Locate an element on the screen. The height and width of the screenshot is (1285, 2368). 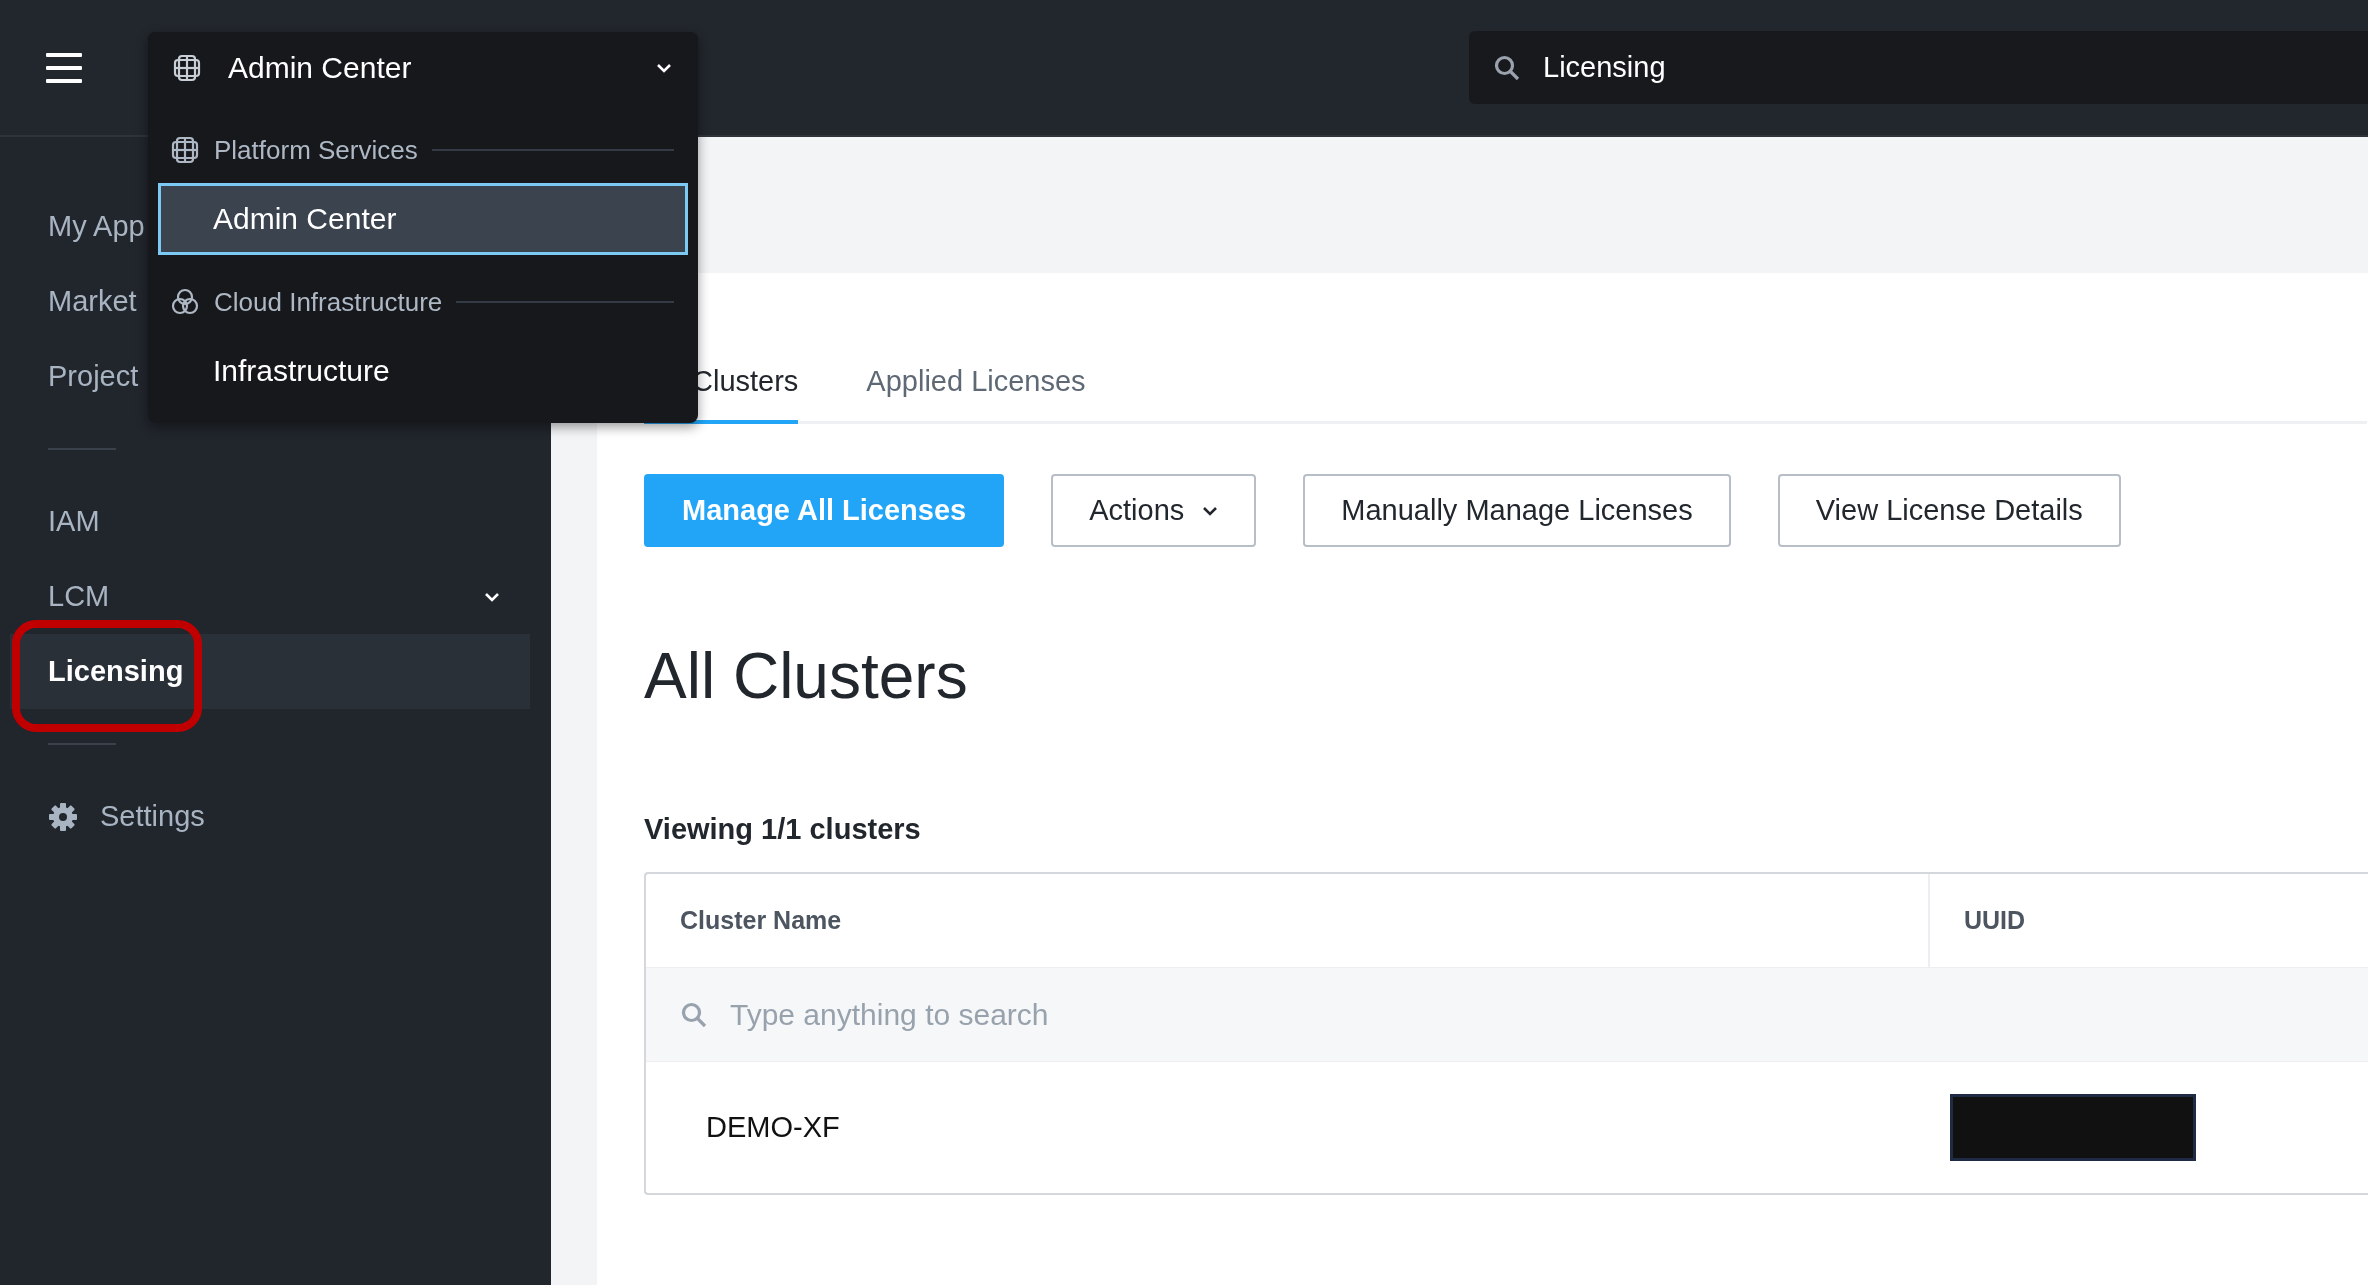
page-heading: All Clusters is located at coordinates (806, 676).